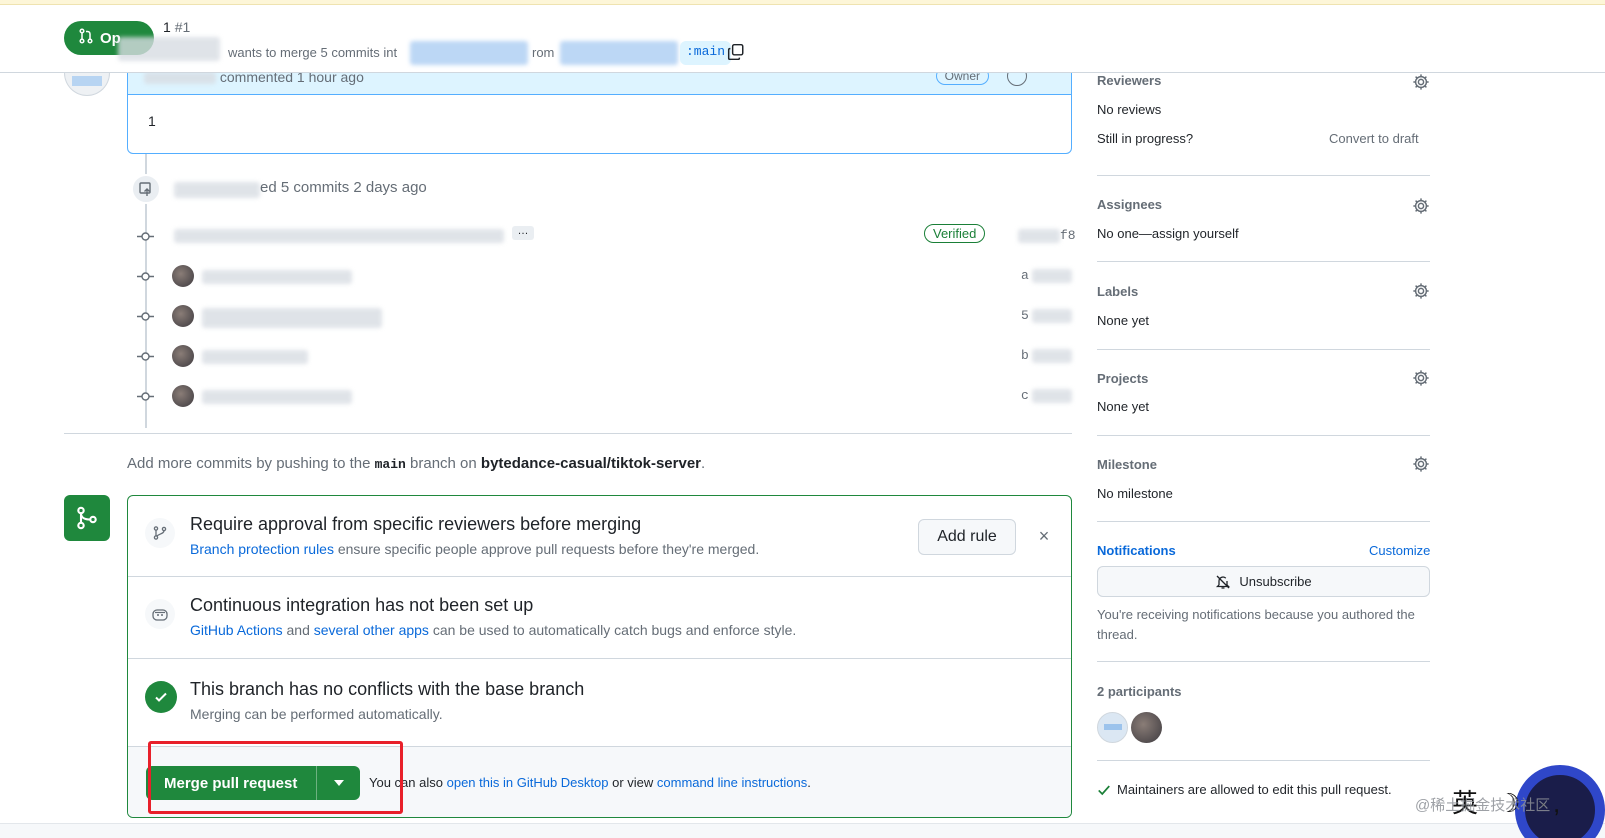 This screenshot has height=838, width=1605. I want to click on cli-instructions-link: command line instructions, so click(732, 782).